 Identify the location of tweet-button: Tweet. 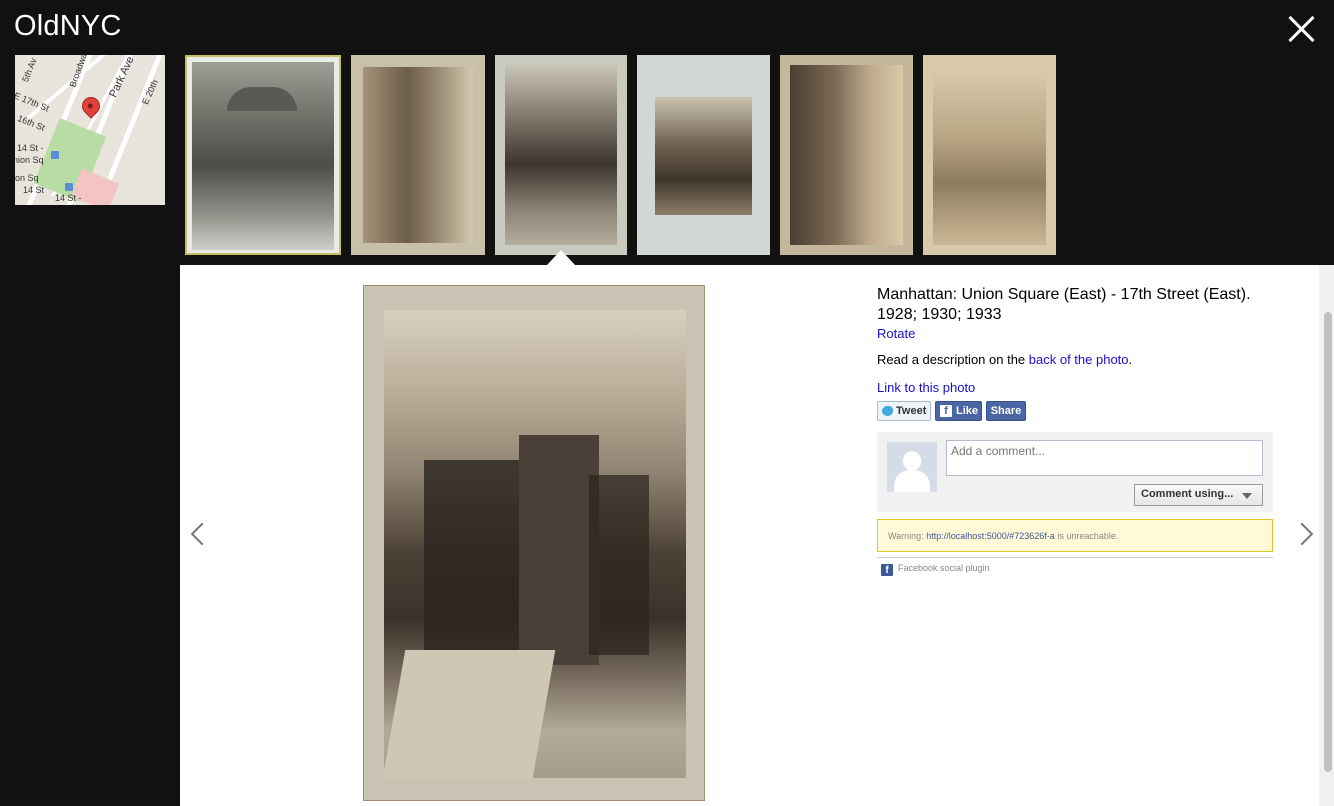
(904, 411).